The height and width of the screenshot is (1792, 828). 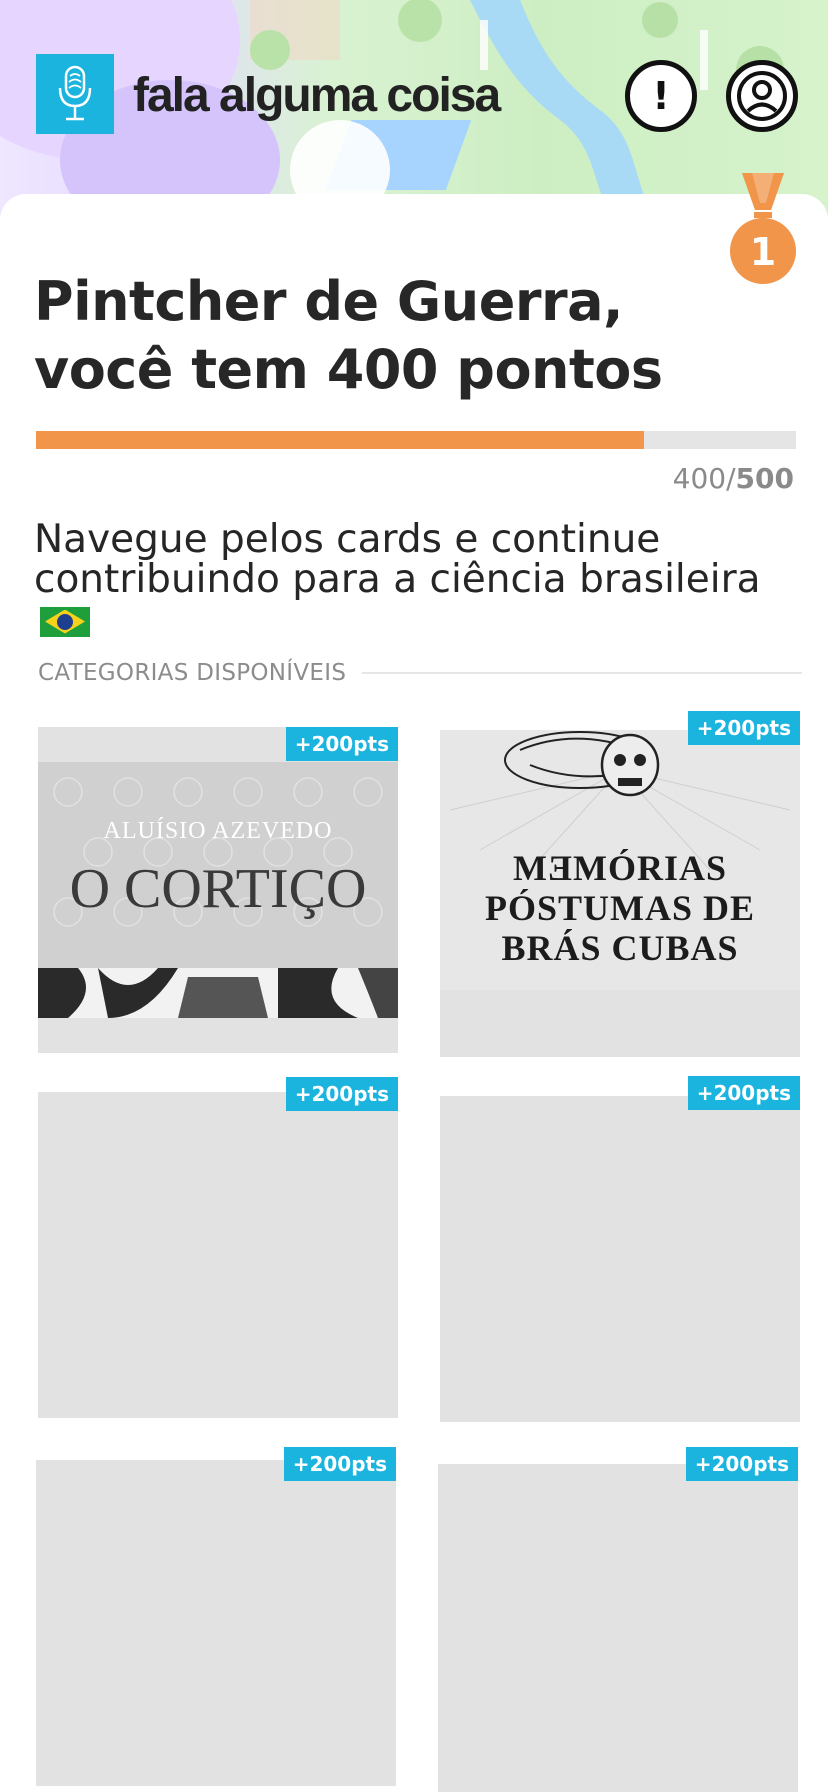 I want to click on cover-title-line-2: PÓSTUMAS DE, so click(x=620, y=908).